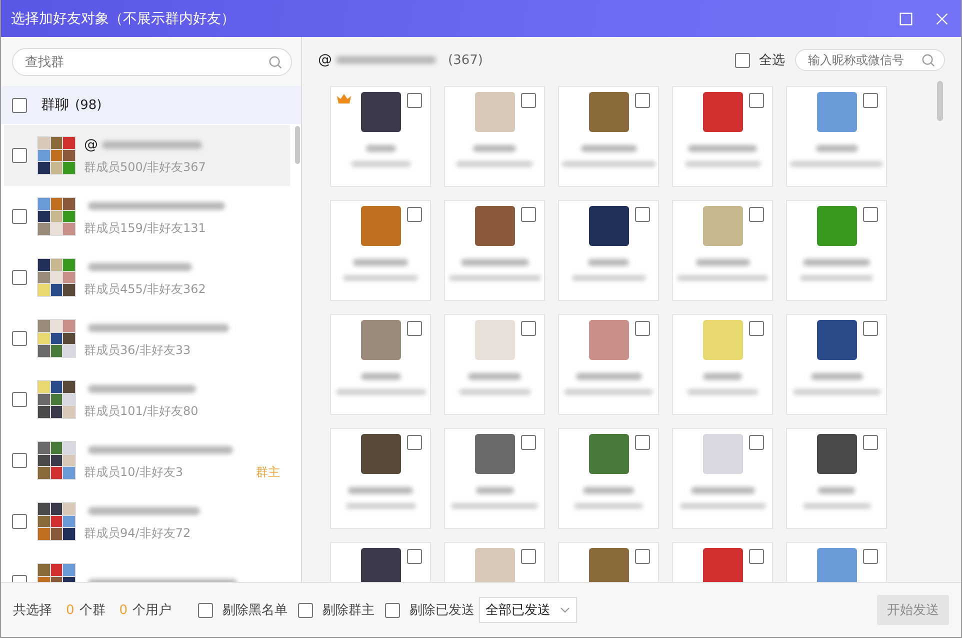 This screenshot has height=638, width=962. What do you see at coordinates (145, 228) in the screenshot?
I see `group-stats: 群成员159/非好友131` at bounding box center [145, 228].